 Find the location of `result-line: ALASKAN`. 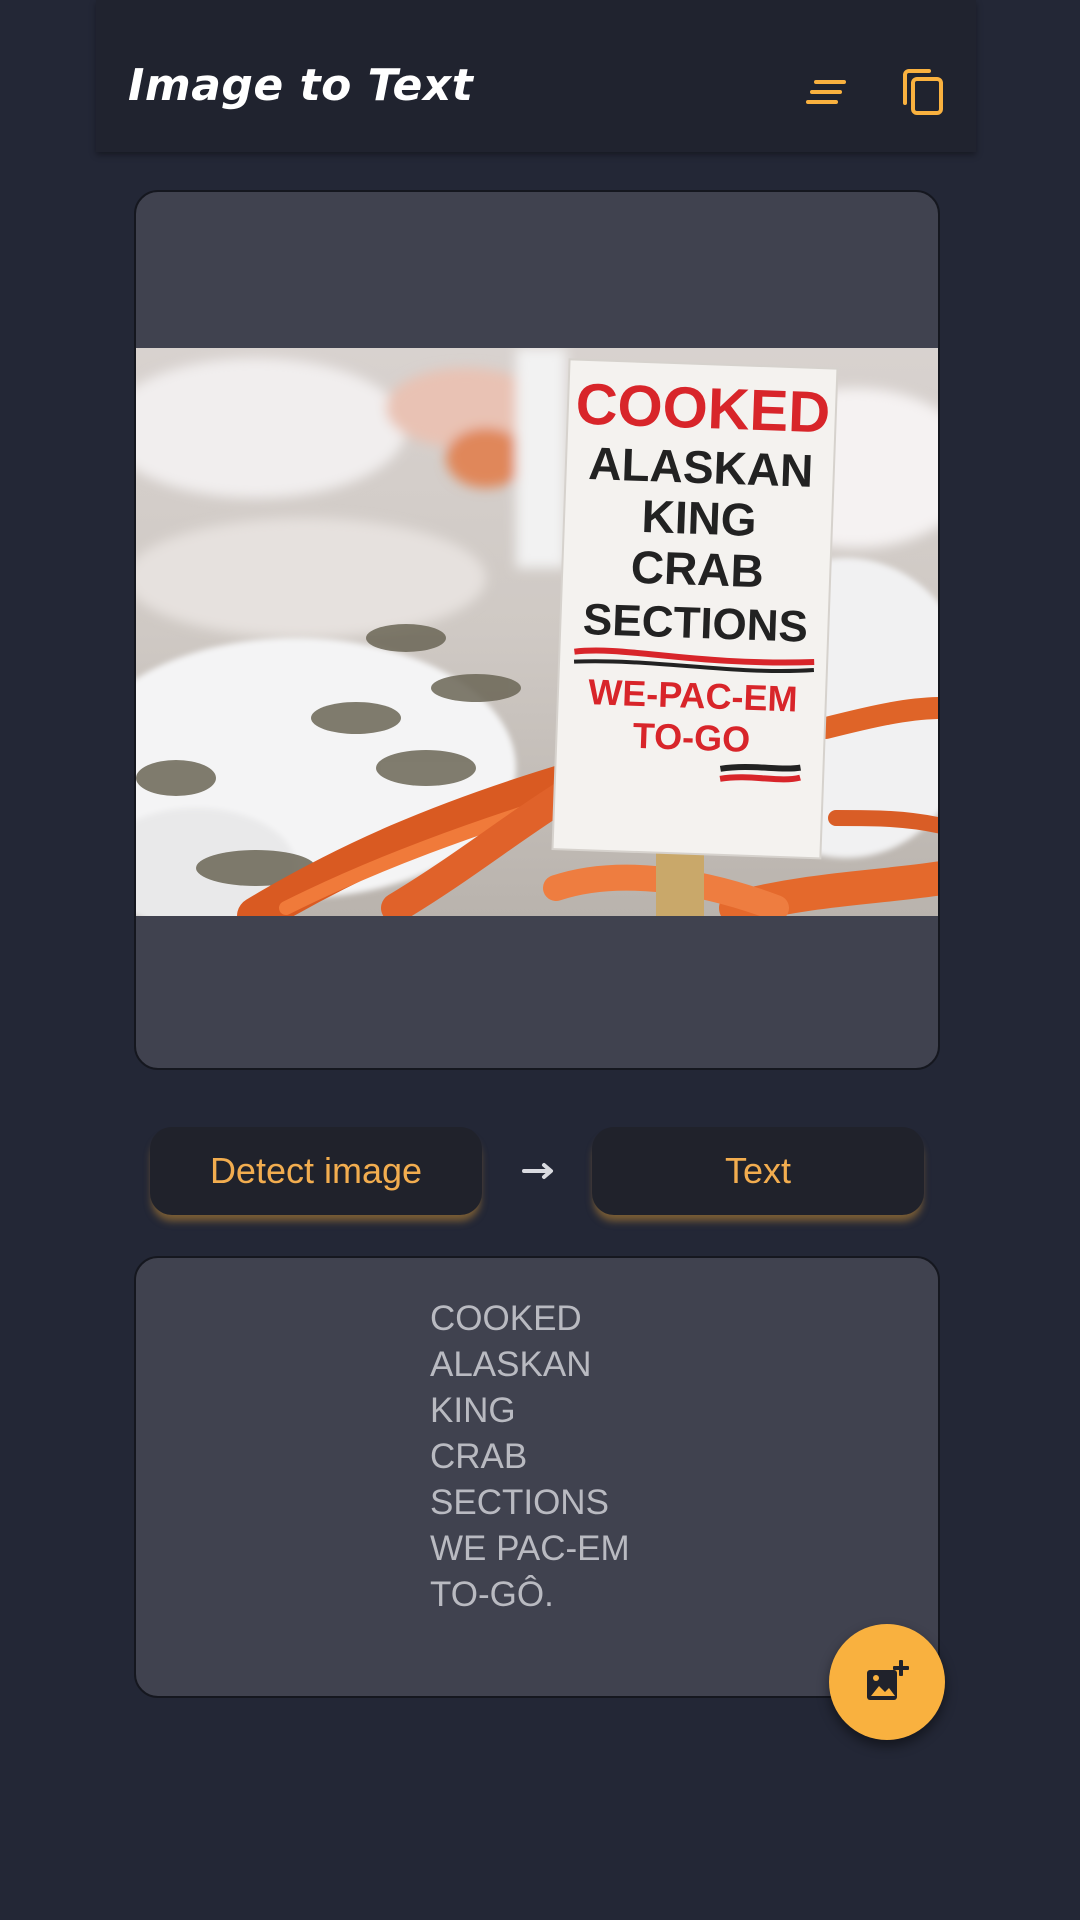

result-line: ALASKAN is located at coordinates (511, 1364).